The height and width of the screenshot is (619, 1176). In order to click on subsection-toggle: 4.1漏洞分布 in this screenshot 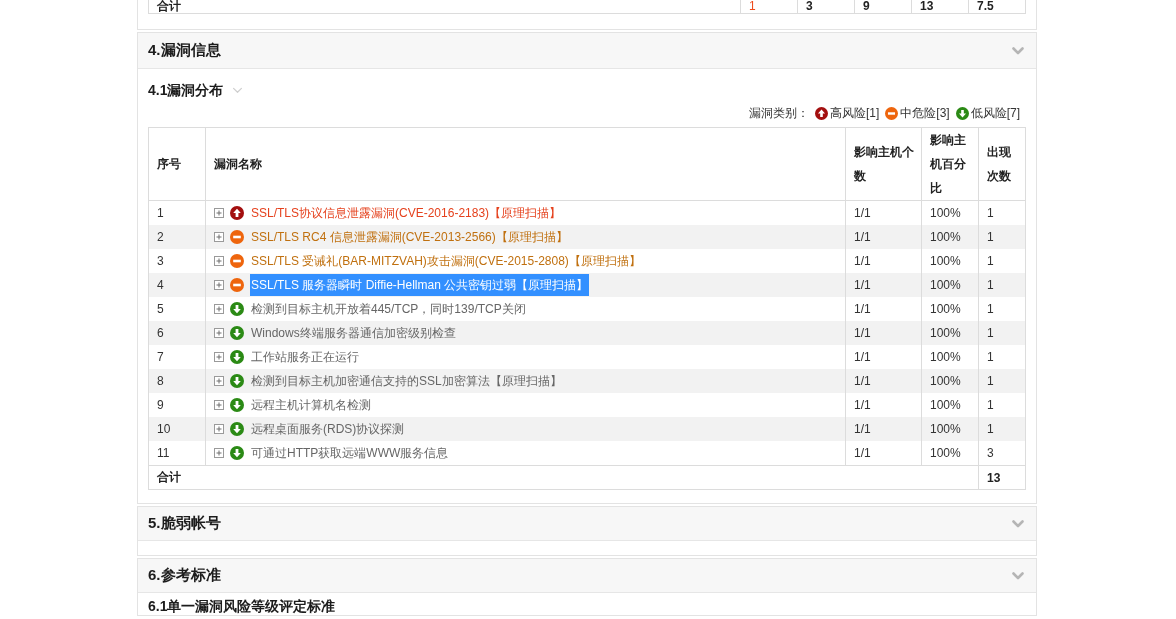, I will do `click(196, 90)`.